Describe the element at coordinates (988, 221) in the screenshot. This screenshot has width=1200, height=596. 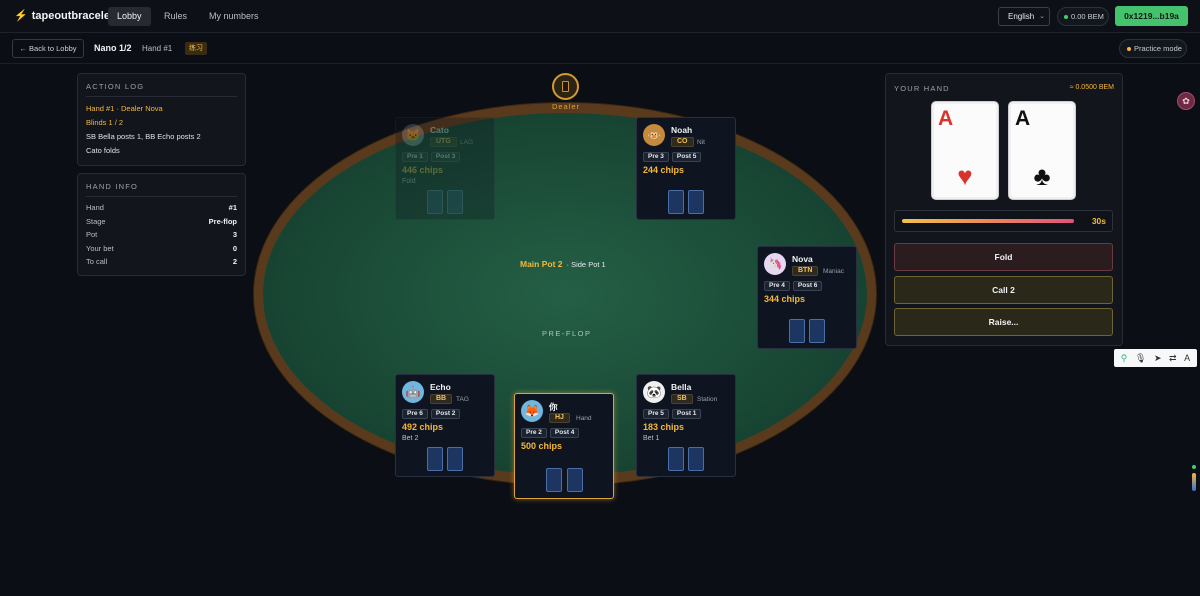
I see `timer-progress` at that location.